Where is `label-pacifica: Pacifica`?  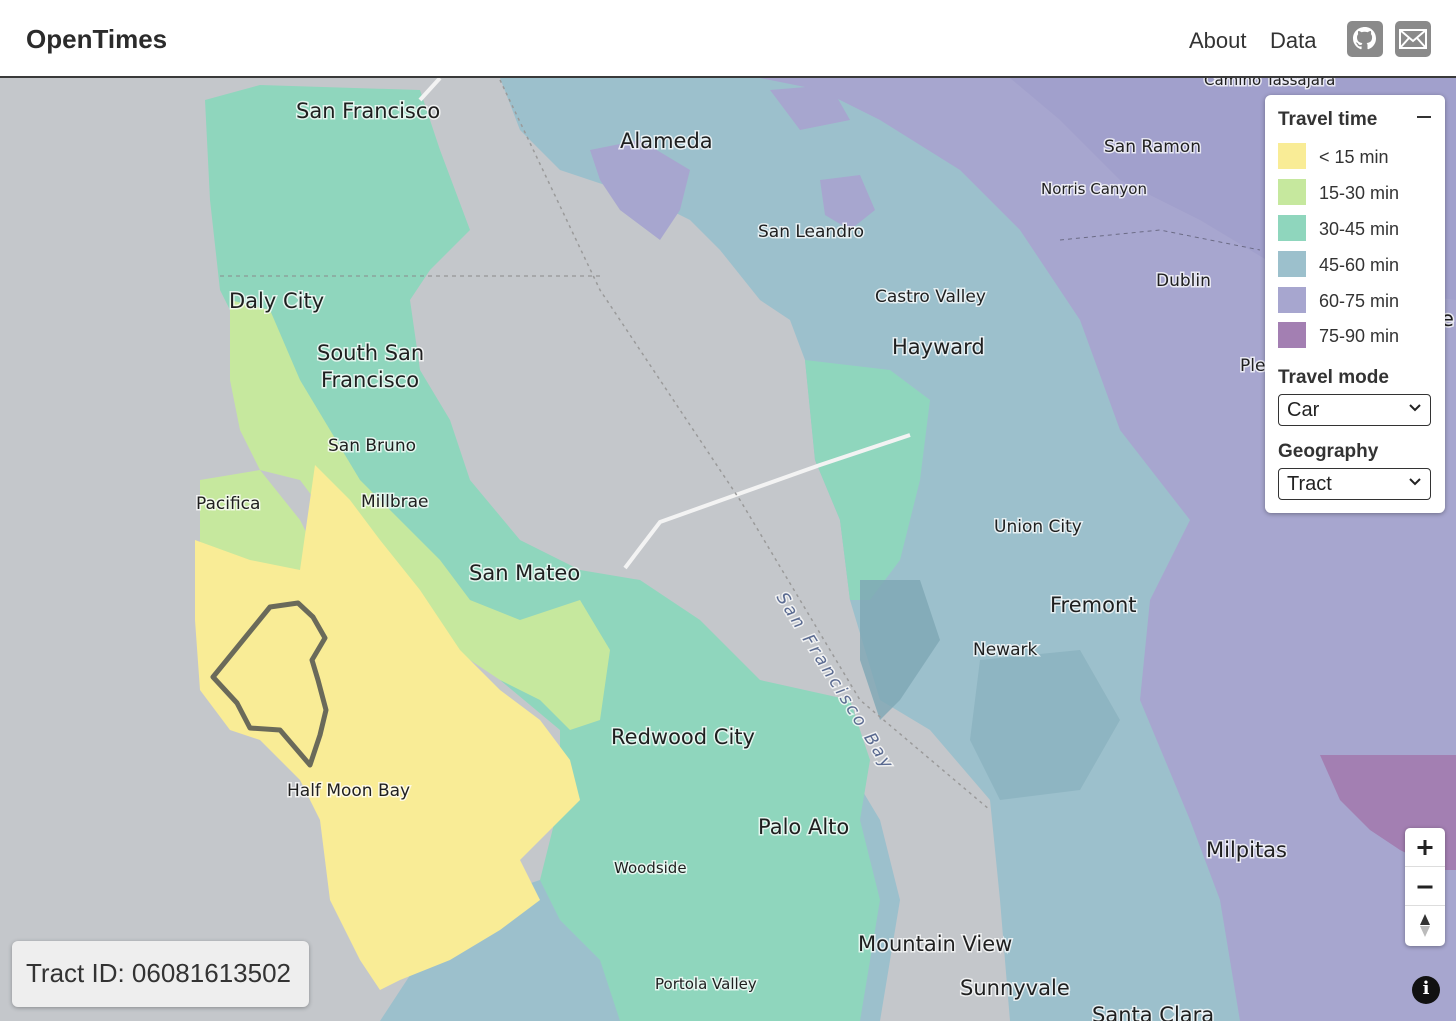
label-pacifica: Pacifica is located at coordinates (228, 504).